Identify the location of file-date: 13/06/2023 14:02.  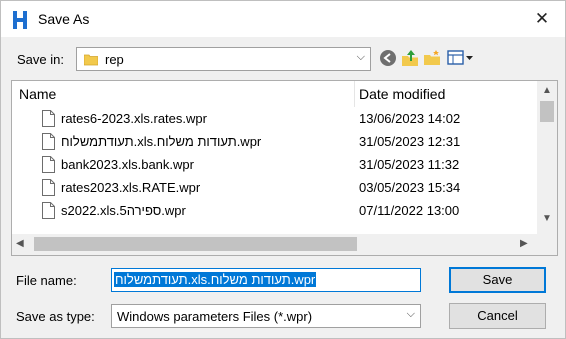
(410, 118).